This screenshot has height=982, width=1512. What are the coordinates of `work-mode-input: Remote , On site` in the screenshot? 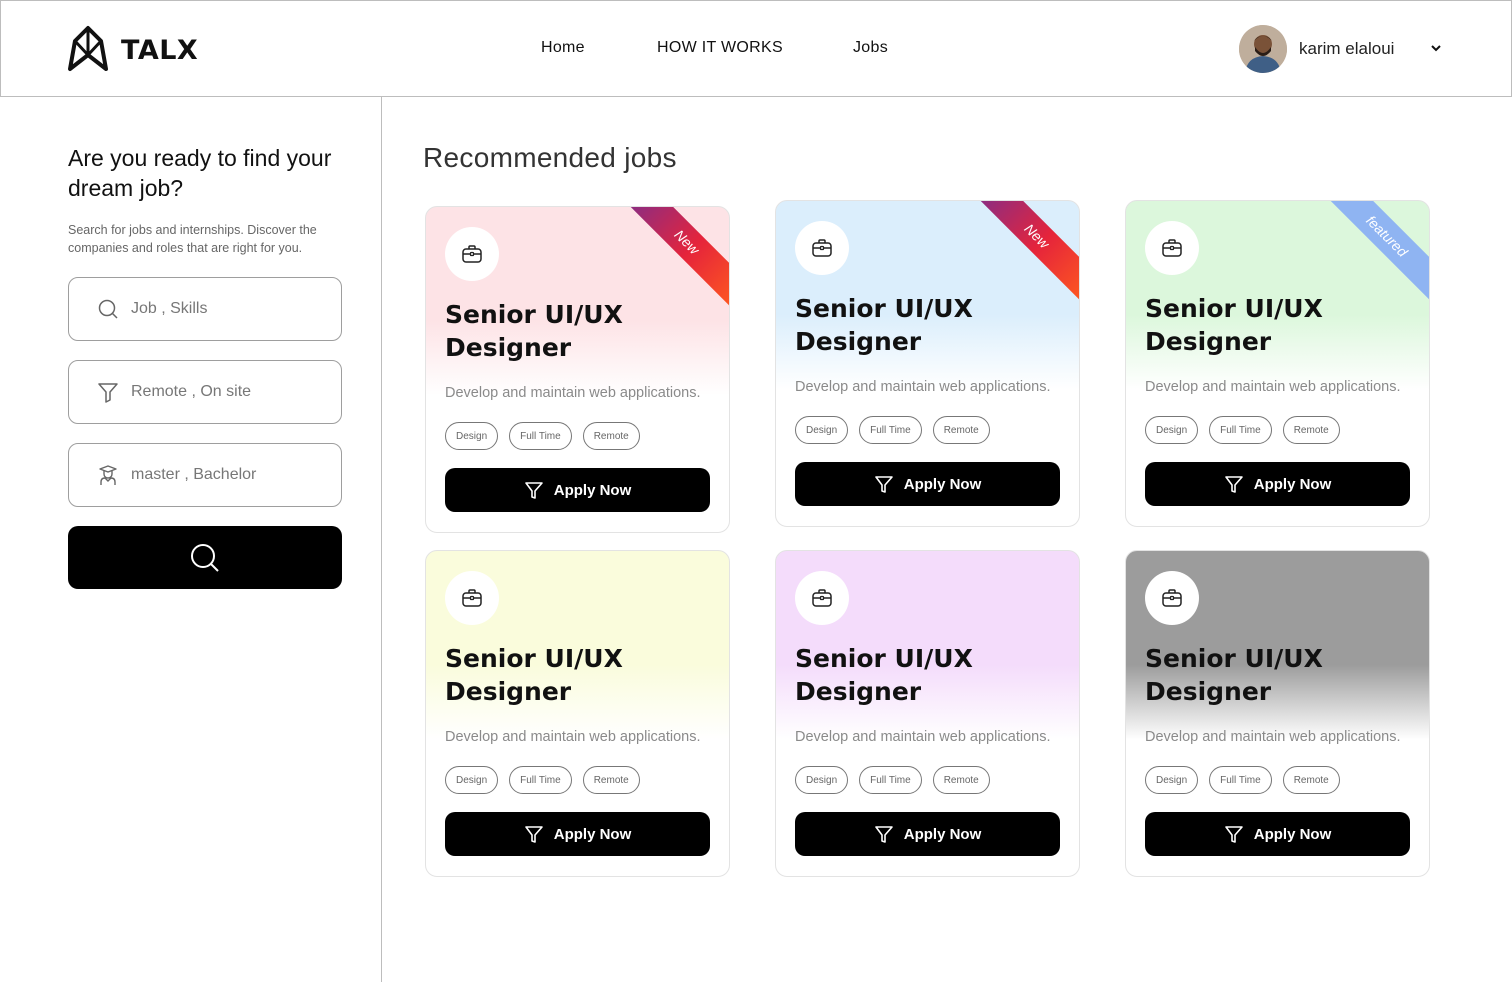 It's located at (205, 392).